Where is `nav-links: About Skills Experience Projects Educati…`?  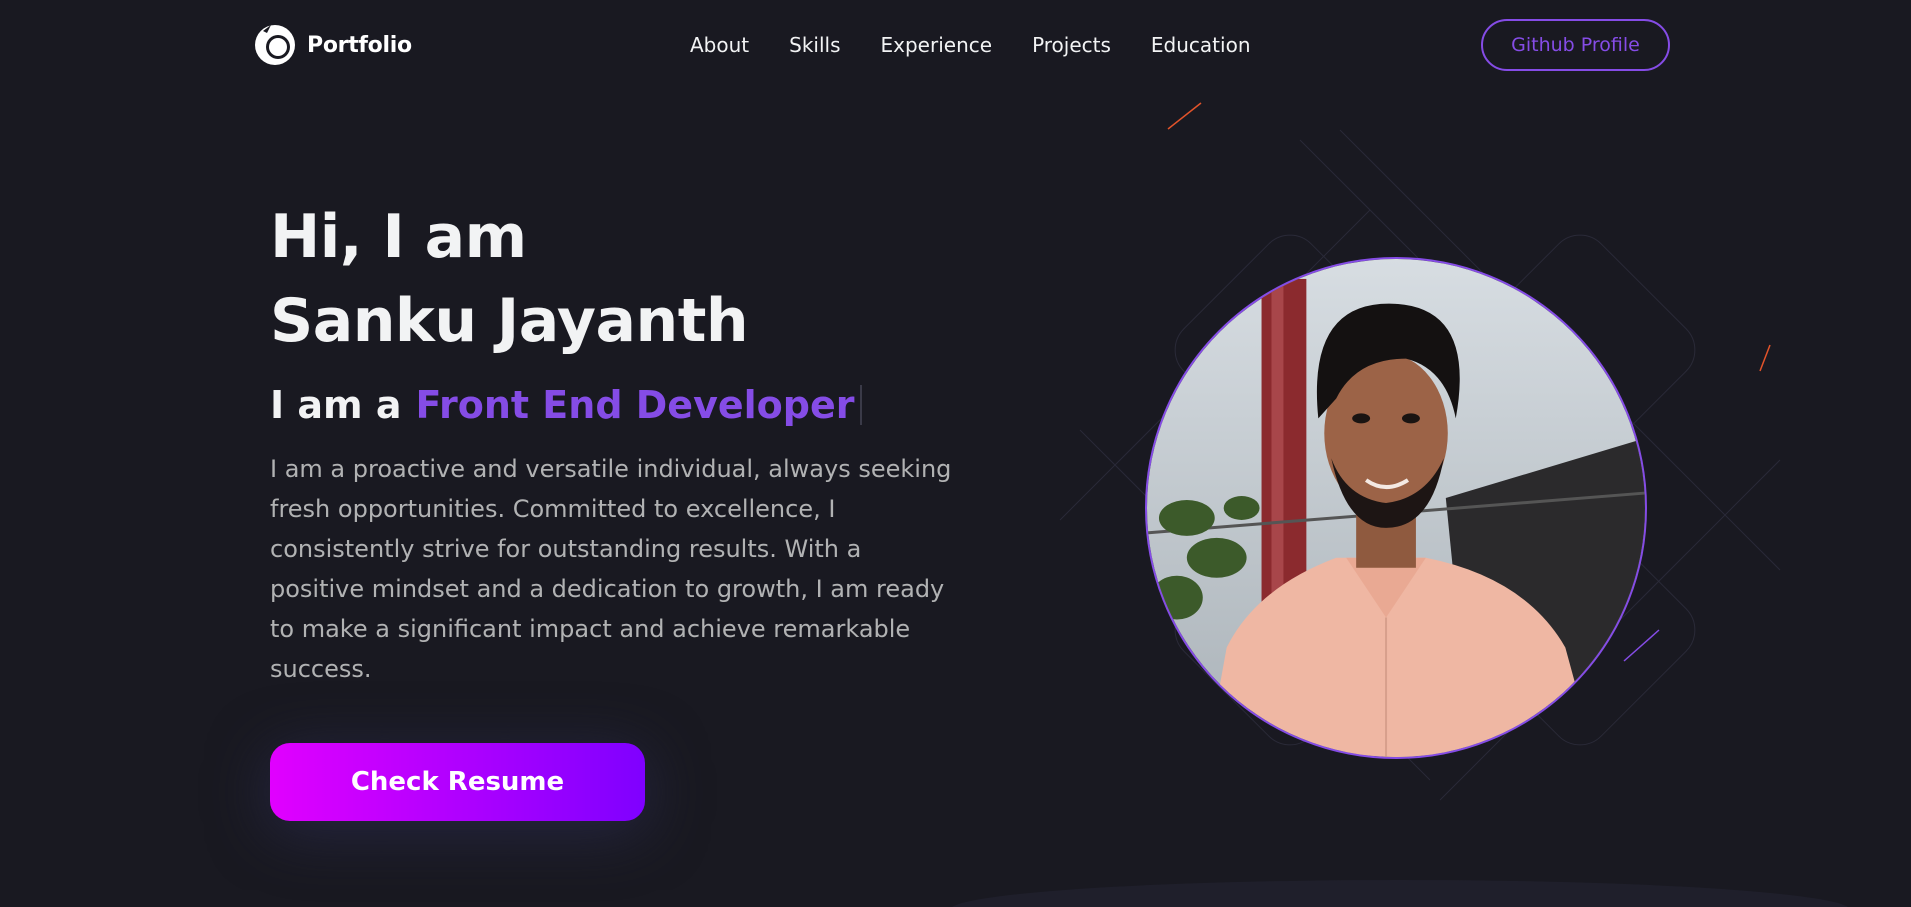 nav-links: About Skills Experience Projects Educati… is located at coordinates (970, 45).